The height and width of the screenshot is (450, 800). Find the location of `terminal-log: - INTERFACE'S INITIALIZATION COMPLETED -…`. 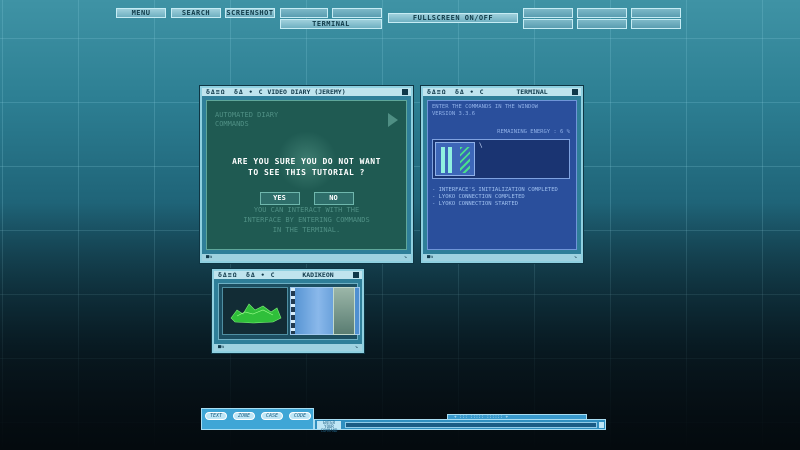

terminal-log: - INTERFACE'S INITIALIZATION COMPLETED -… is located at coordinates (495, 197).